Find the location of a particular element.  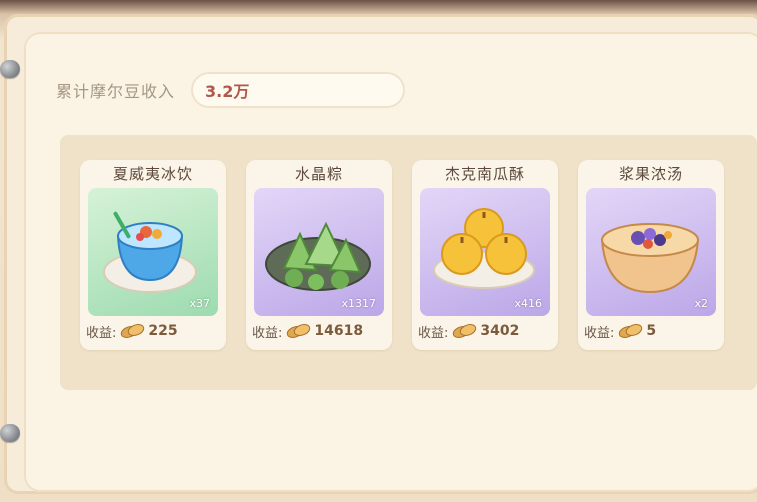

dish-quantity: x37 is located at coordinates (199, 303).